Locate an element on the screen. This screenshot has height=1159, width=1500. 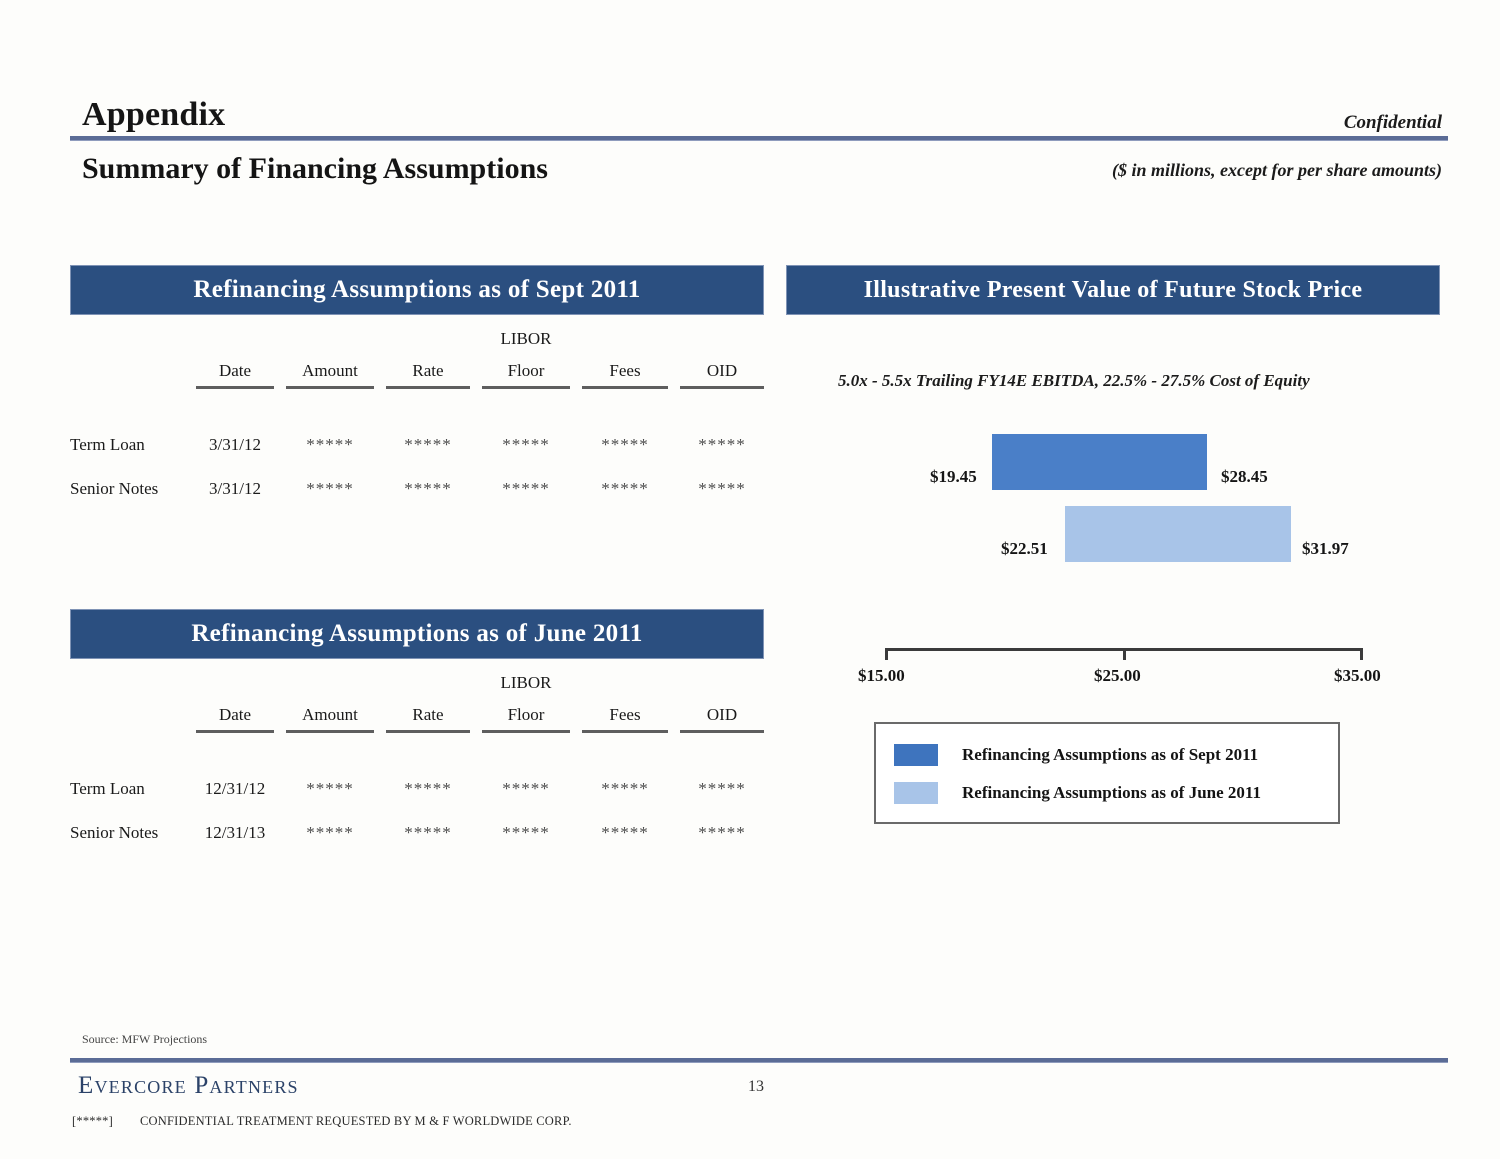
page-title: Summary of Financing Assumptions is located at coordinates (315, 168).